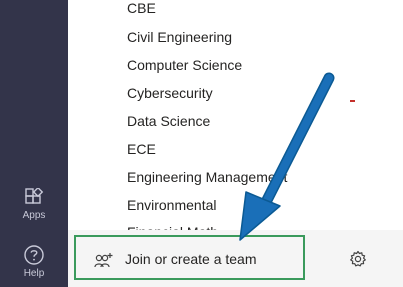 The width and height of the screenshot is (403, 287). I want to click on join-team-label: Join or create a team, so click(191, 259).